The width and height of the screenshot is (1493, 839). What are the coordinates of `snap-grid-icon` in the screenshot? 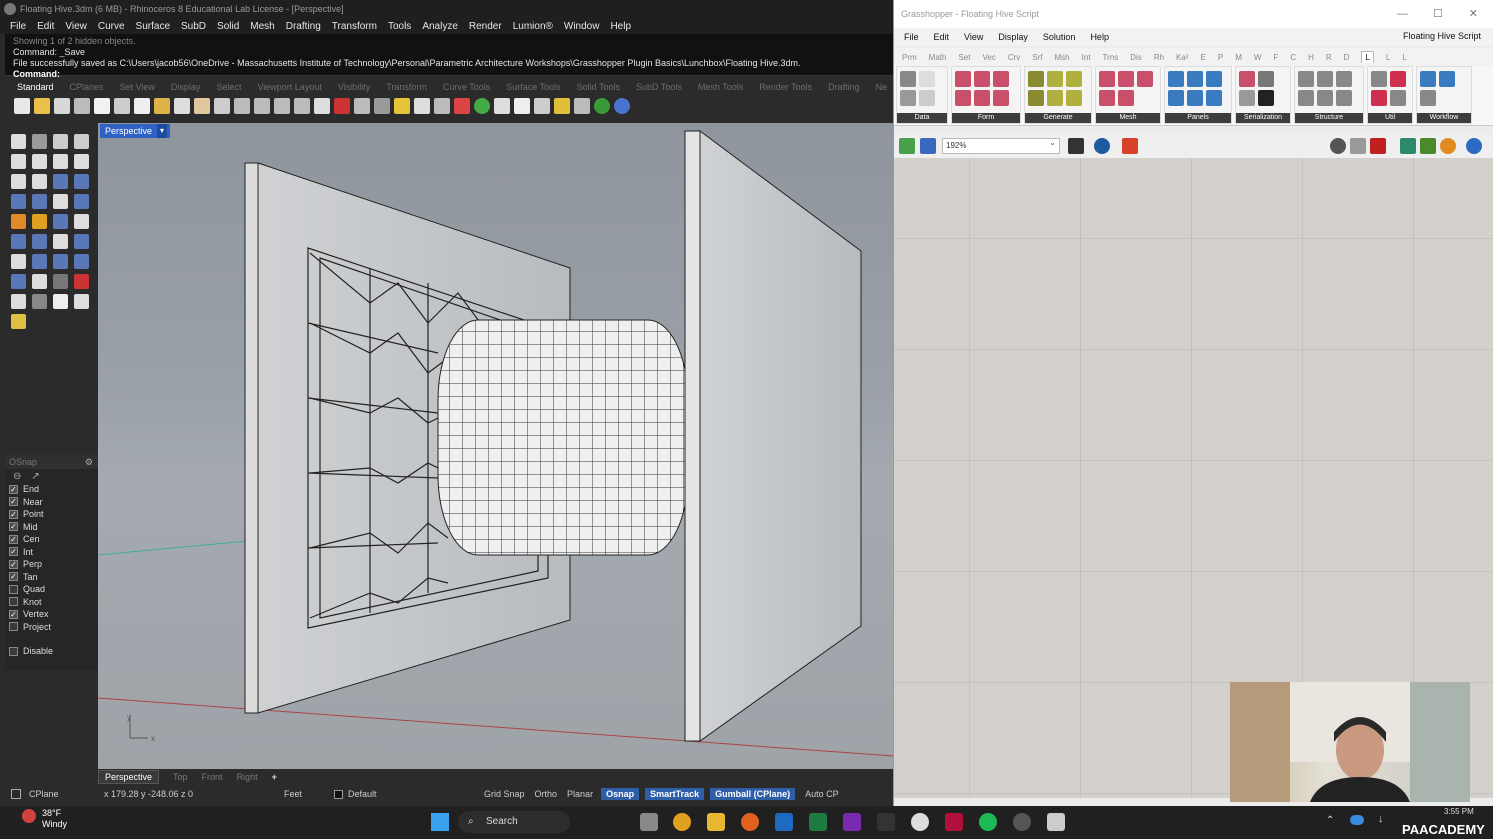 It's located at (60, 281).